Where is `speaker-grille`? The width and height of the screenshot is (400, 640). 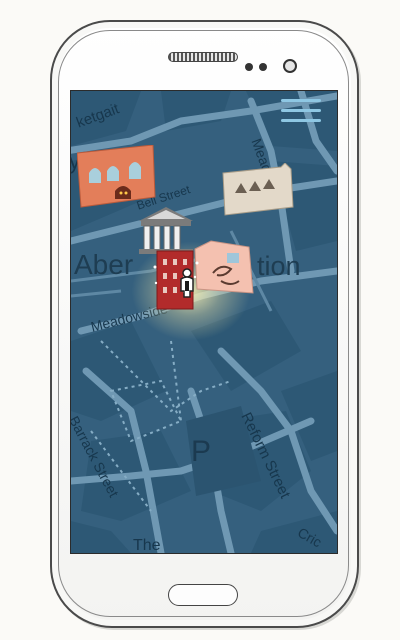 speaker-grille is located at coordinates (203, 57).